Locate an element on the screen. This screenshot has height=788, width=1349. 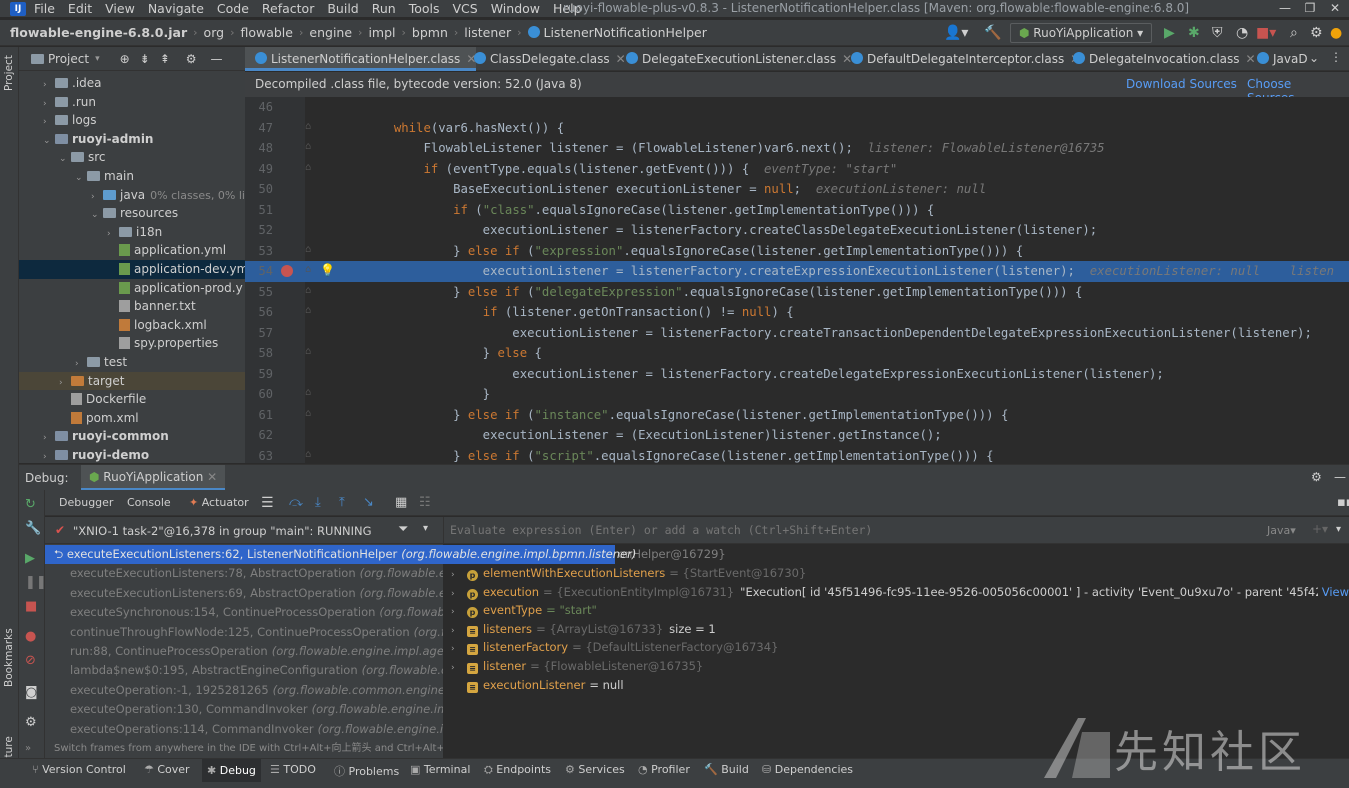
tree-item: ⌄ ruoyi-admin is located at coordinates (132, 139).